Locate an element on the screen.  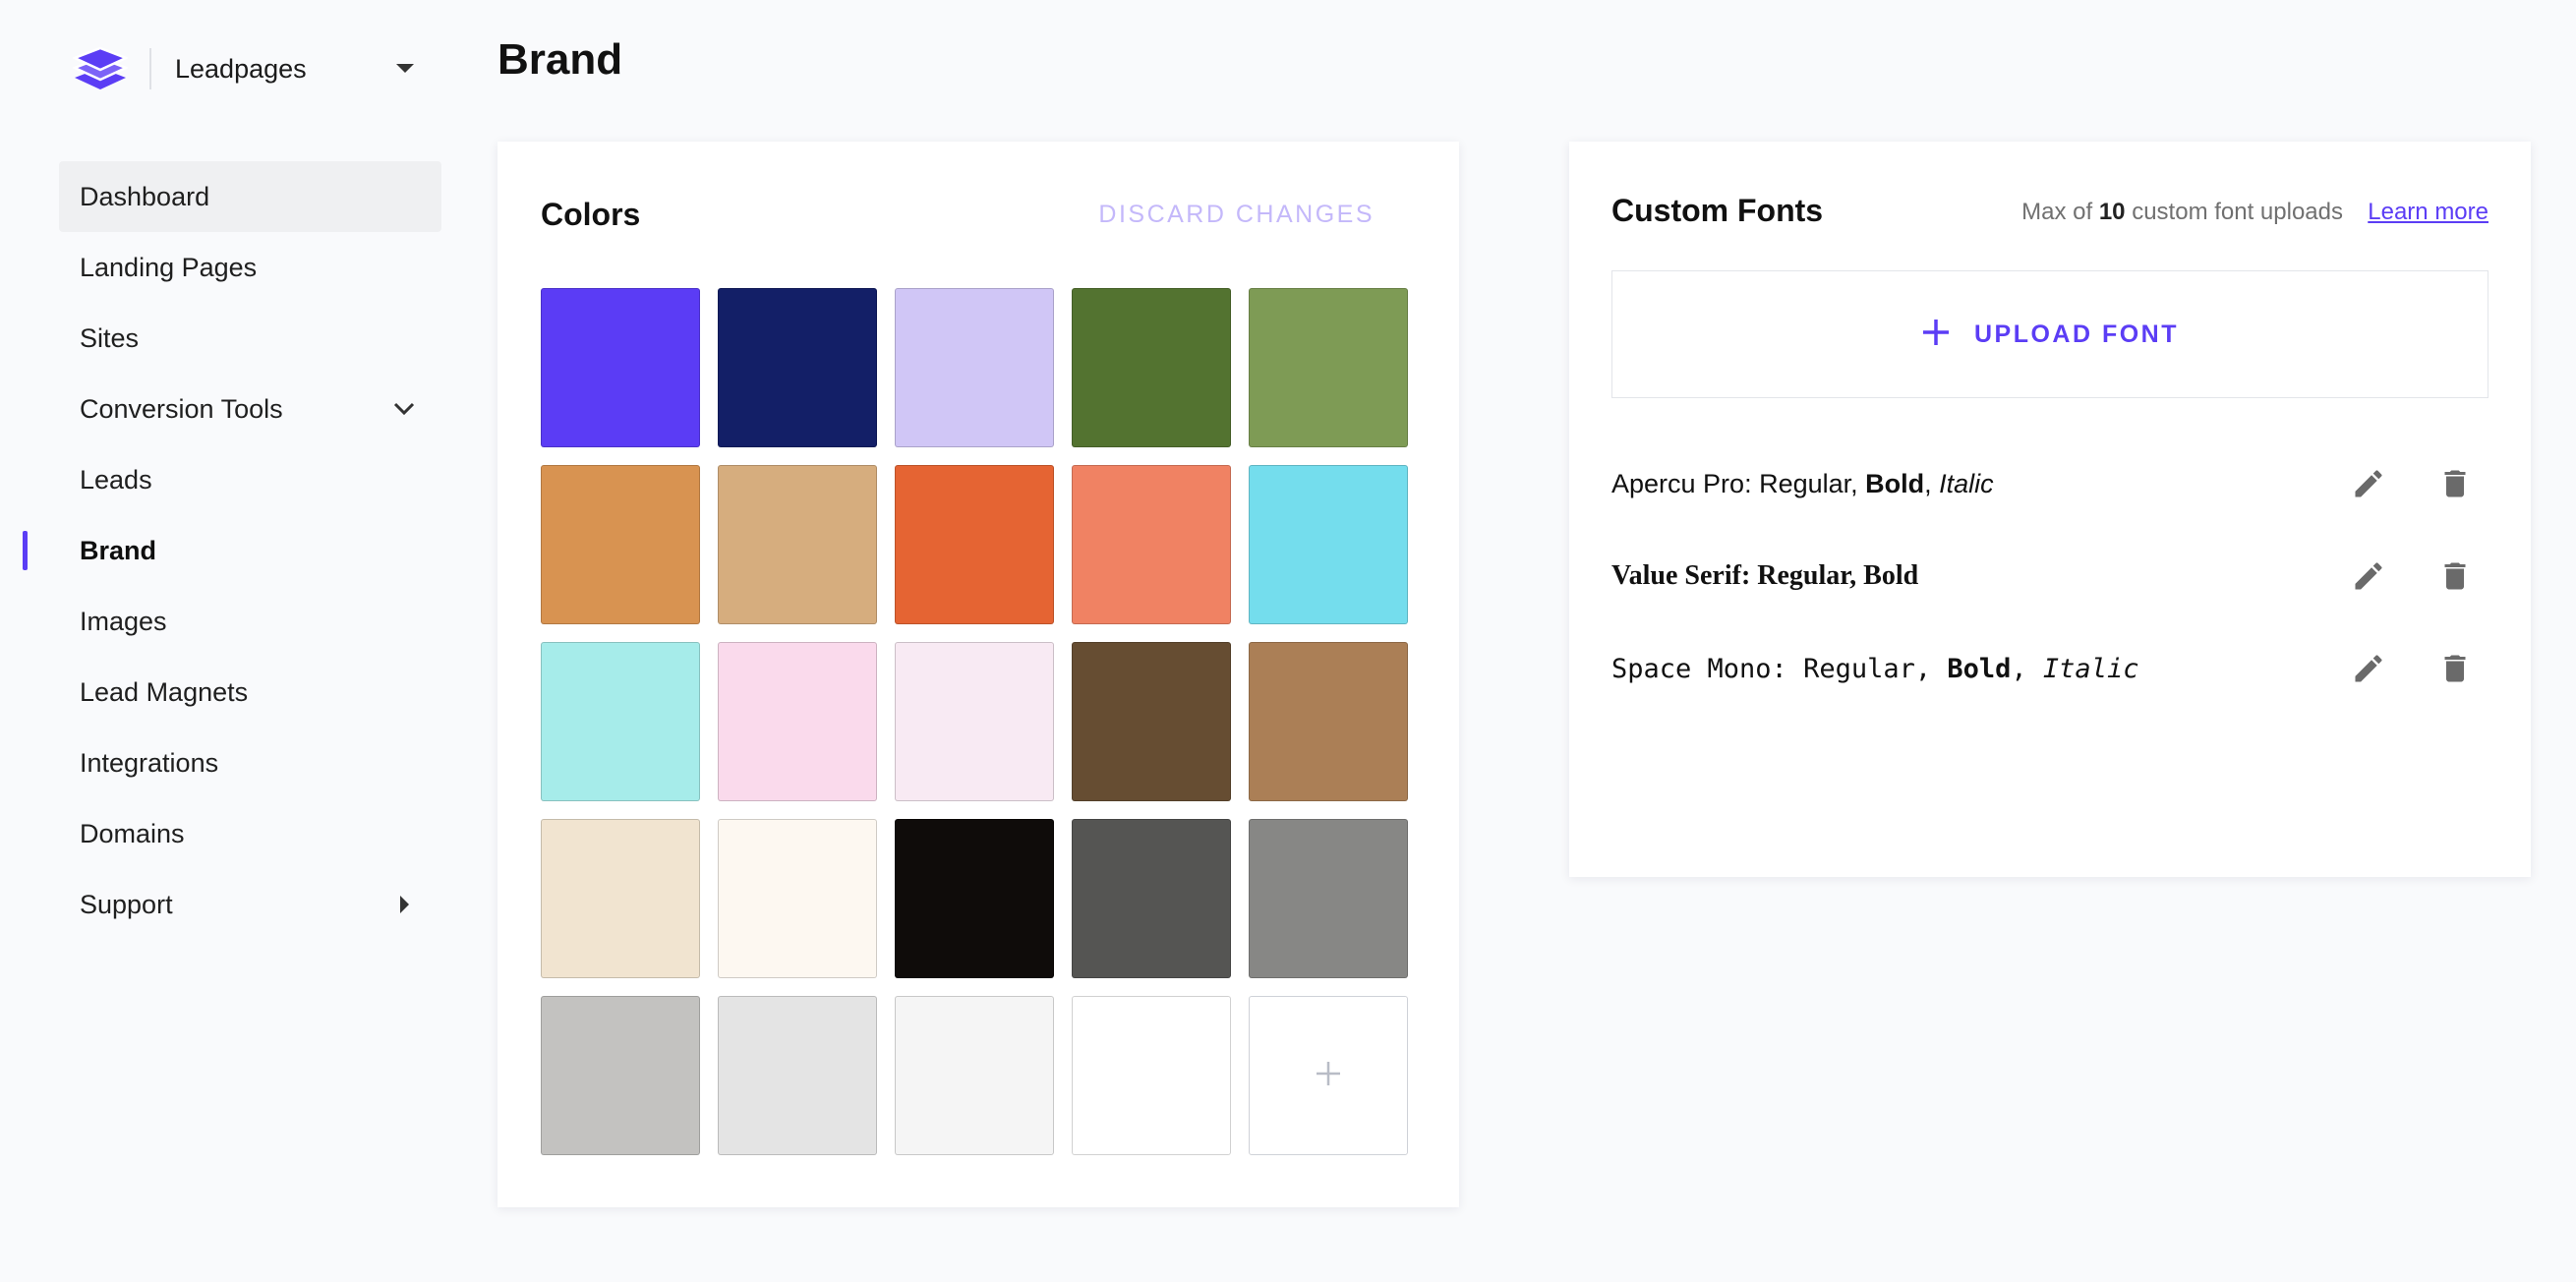
nav-item-domains: Domains is located at coordinates (250, 833).